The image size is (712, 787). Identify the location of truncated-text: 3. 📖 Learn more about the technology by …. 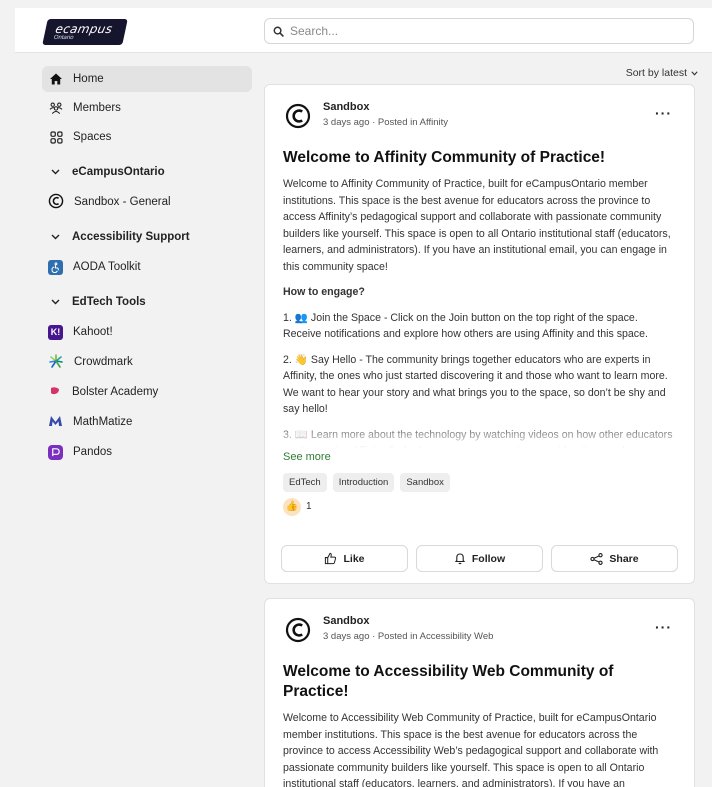
(479, 438).